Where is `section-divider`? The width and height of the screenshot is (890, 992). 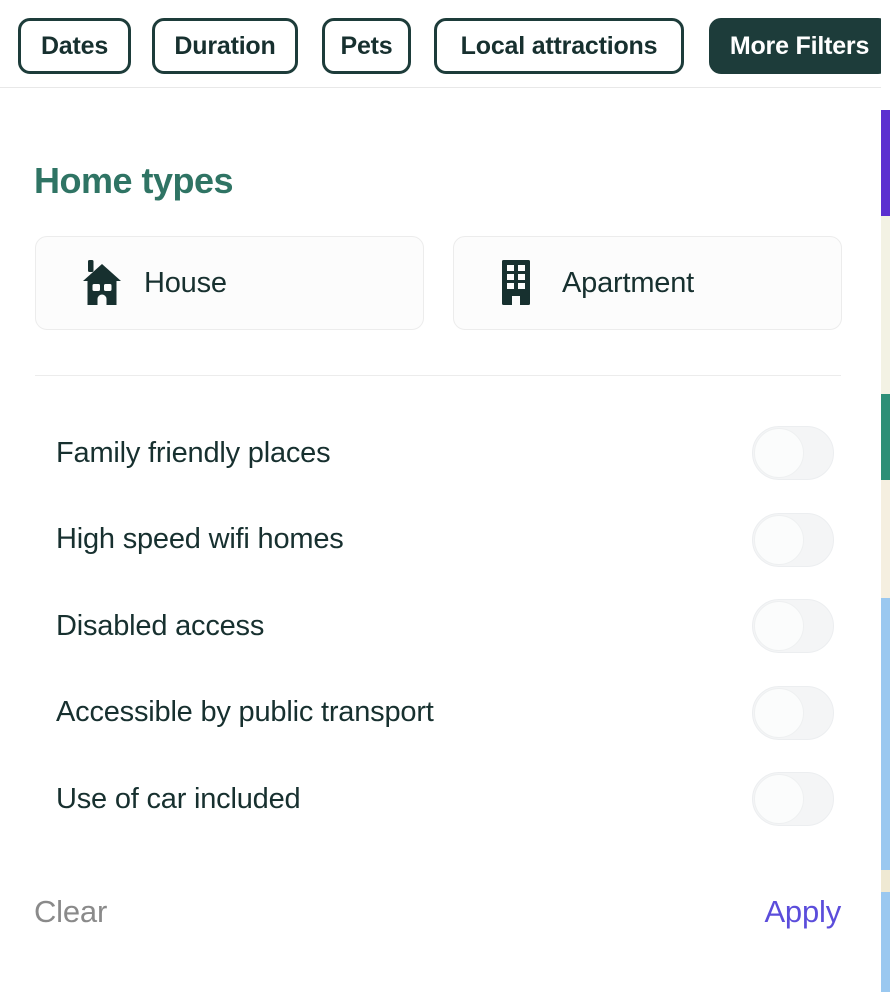 section-divider is located at coordinates (438, 375).